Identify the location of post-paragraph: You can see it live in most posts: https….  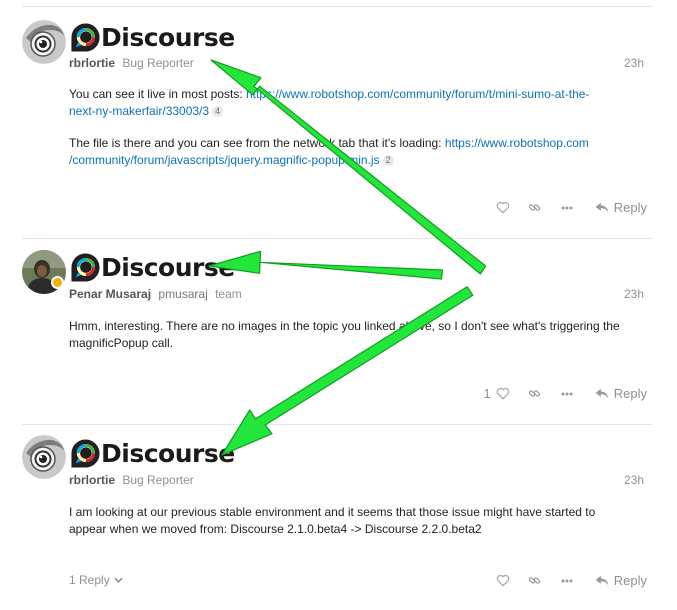
(359, 102).